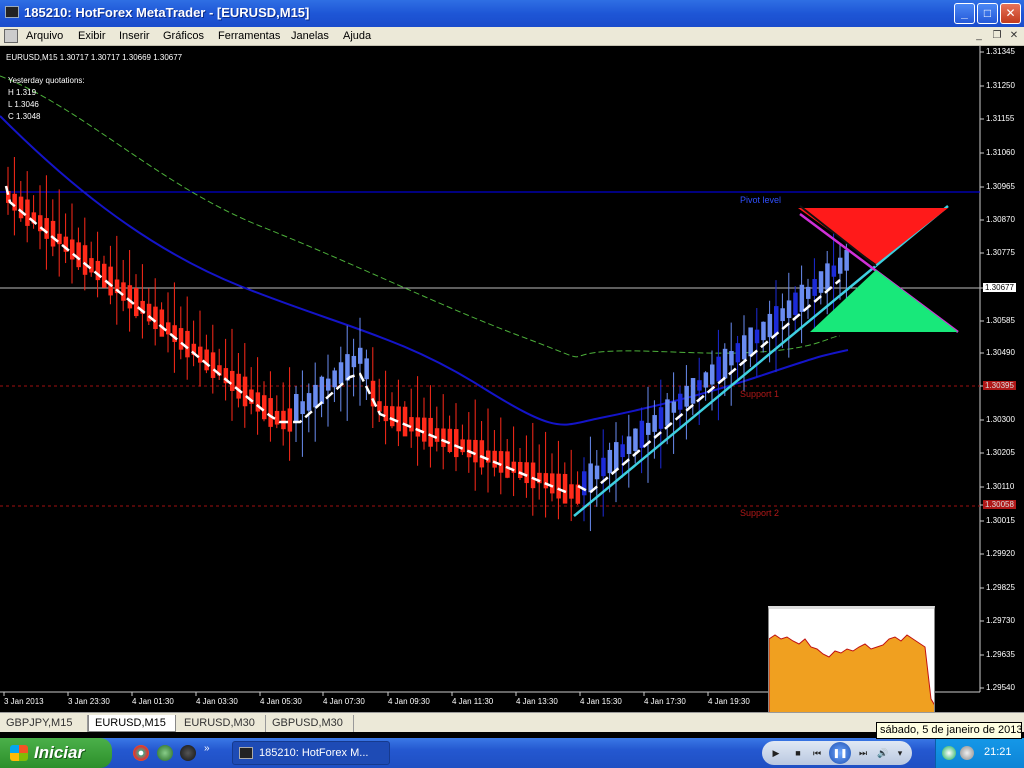 This screenshot has height=768, width=1024. What do you see at coordinates (165, 753) in the screenshot?
I see `quicklaunch-icon` at bounding box center [165, 753].